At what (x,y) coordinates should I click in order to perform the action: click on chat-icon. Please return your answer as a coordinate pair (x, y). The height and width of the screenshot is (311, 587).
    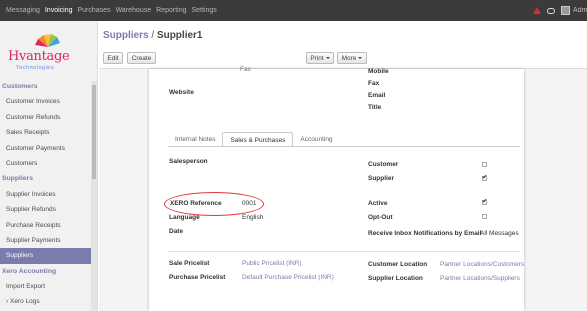
    Looking at the image, I should click on (551, 10).